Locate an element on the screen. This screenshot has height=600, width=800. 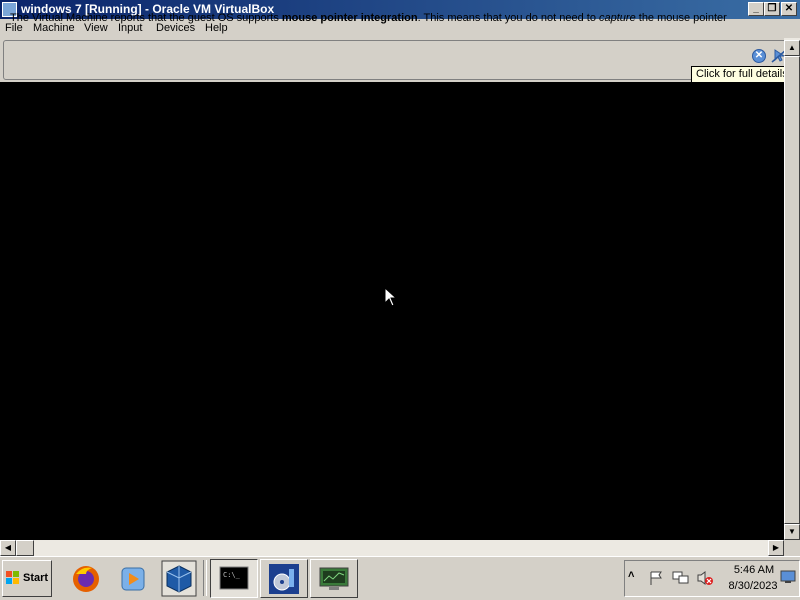
notification-text-after: the mouse pointer is located at coordinates (681, 18).